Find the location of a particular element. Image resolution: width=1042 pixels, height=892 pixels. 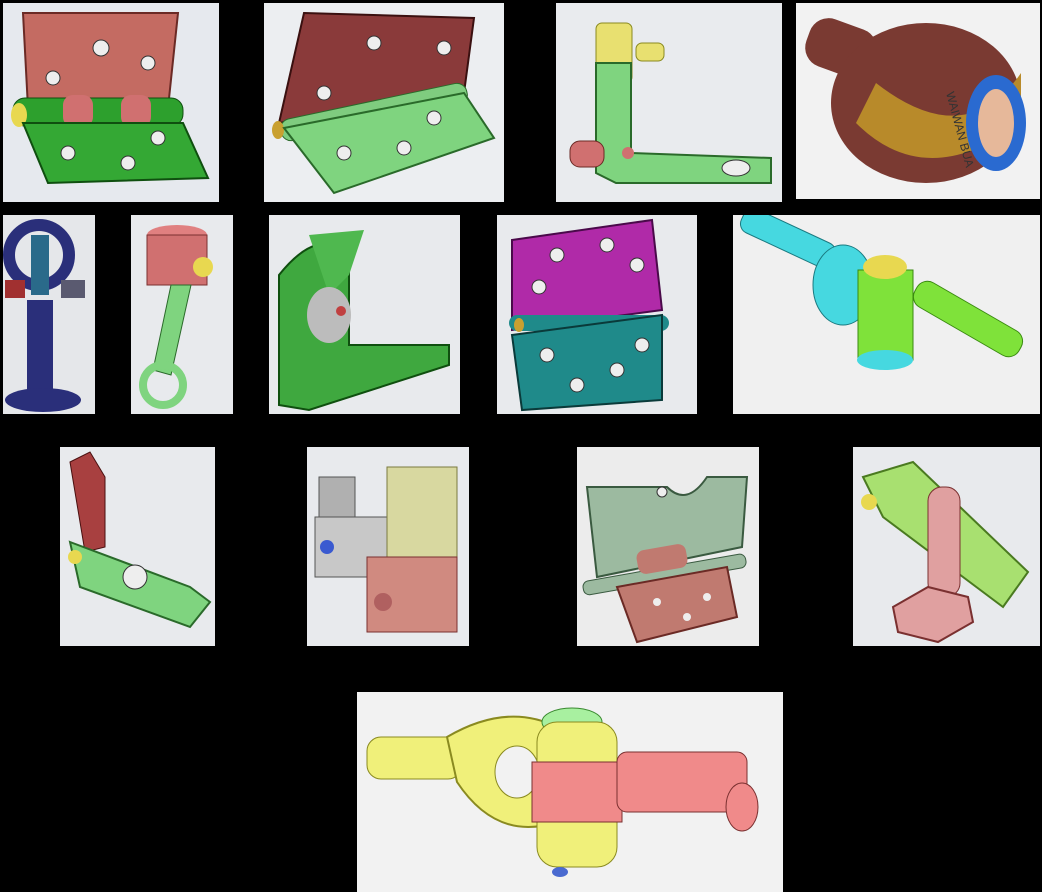

tile-universal-joint-yellow is located at coordinates (570, 792).